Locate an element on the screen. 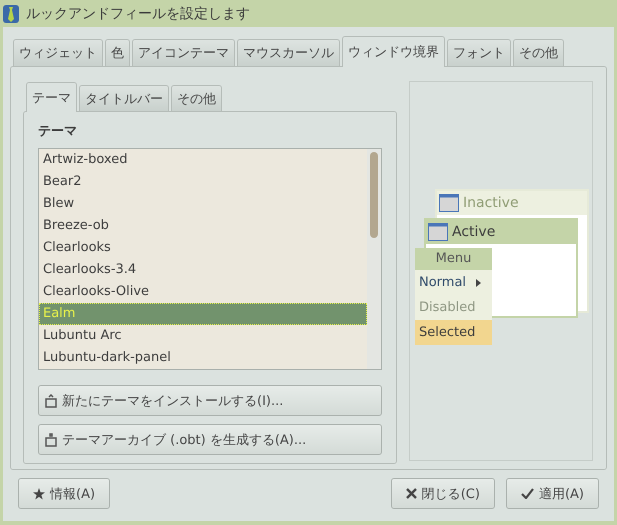 The width and height of the screenshot is (617, 525). section-heading: テーマ is located at coordinates (58, 131).